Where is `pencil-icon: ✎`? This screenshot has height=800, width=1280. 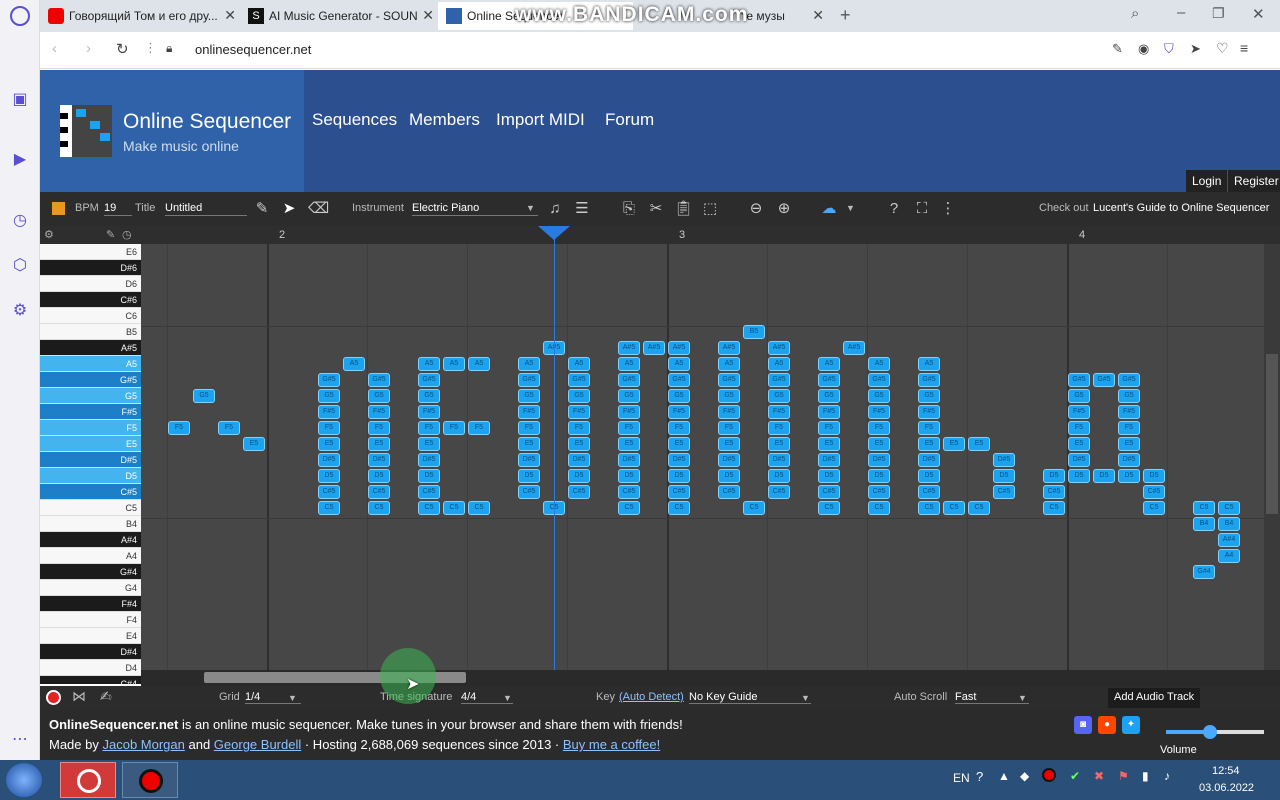 pencil-icon: ✎ is located at coordinates (110, 234).